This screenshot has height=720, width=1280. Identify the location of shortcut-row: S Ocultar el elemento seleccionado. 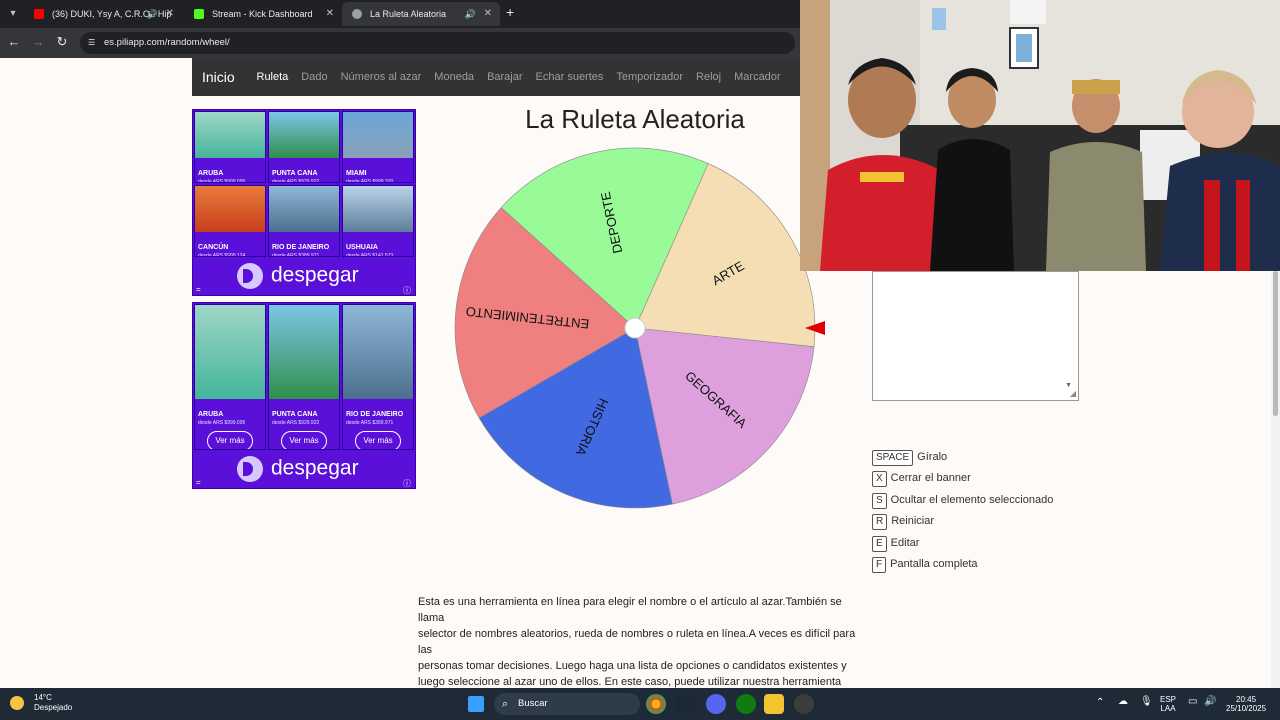
(963, 500).